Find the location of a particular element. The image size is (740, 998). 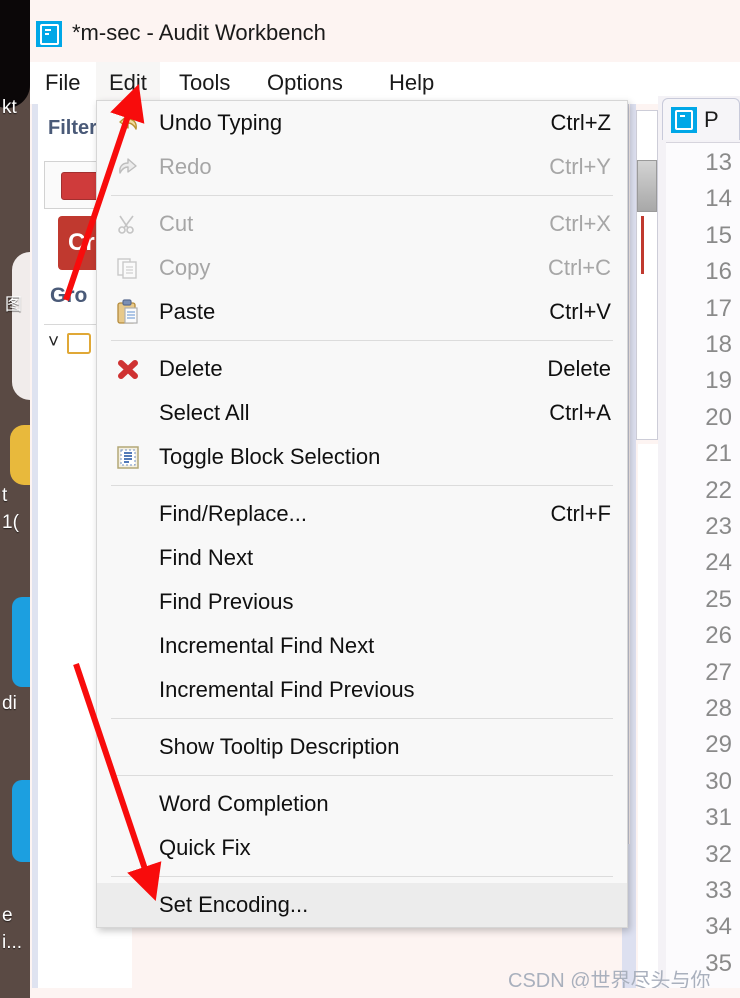

menu-item-shortcut: Ctrl+X is located at coordinates (580, 223).